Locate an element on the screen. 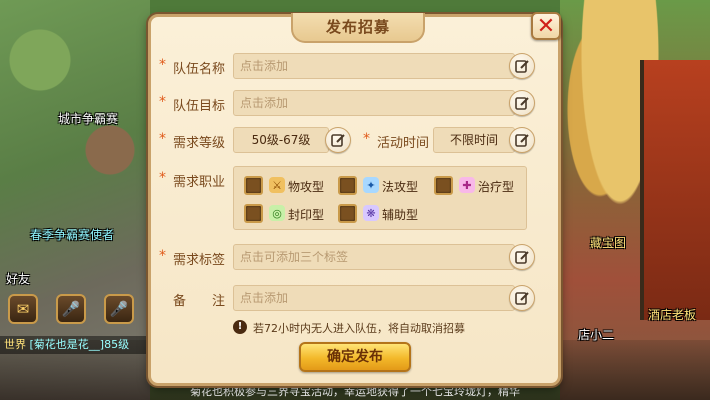 Image resolution: width=710 pixels, height=400 pixels. edit-team-goal-button is located at coordinates (522, 103).